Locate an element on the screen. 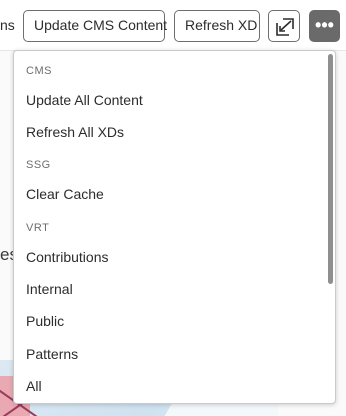  more-icon: ••• is located at coordinates (324, 25).